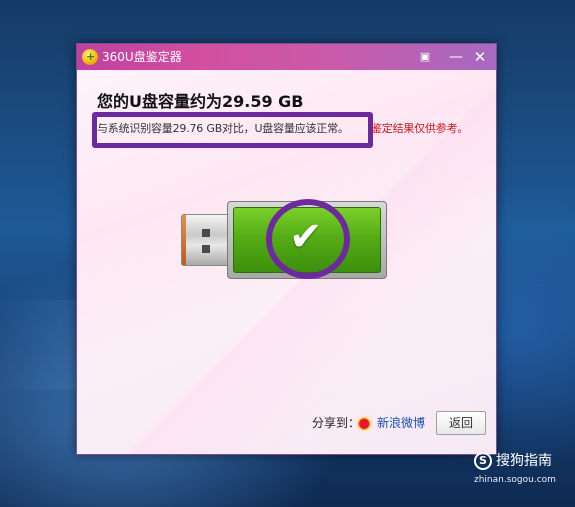 The height and width of the screenshot is (507, 575). I want to click on minimize-button: —, so click(456, 57).